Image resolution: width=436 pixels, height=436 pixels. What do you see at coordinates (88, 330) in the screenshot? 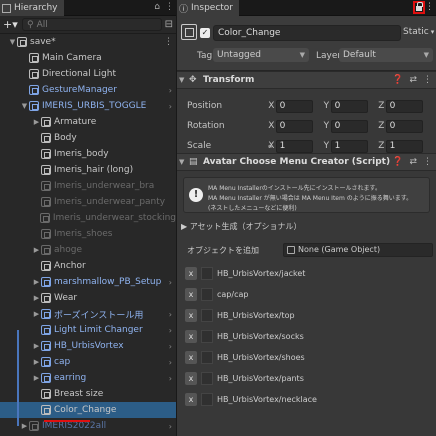
I see `hierarchy-row: Light Limit Changer ›` at bounding box center [88, 330].